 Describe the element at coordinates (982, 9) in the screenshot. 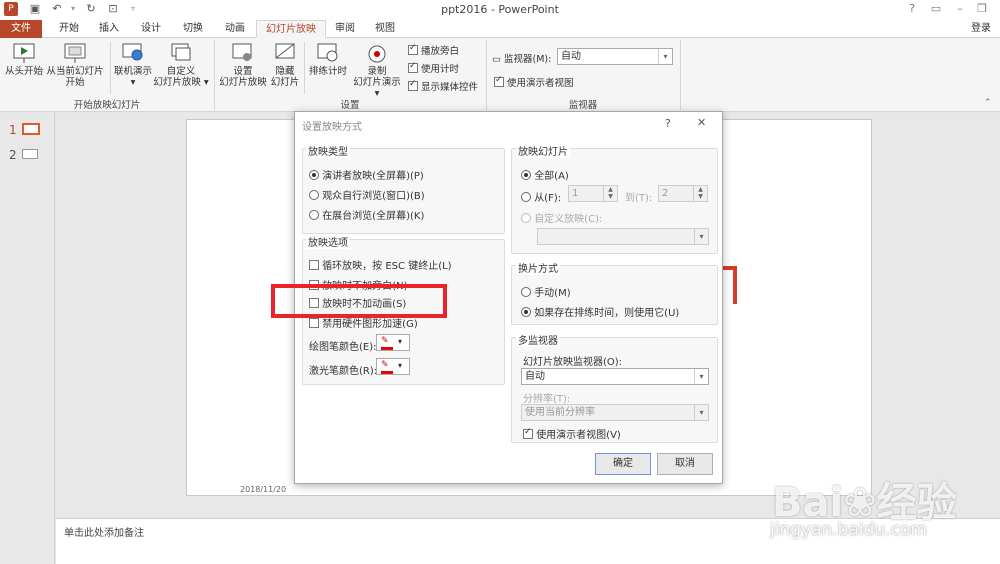

I see `restore-icon: ❐` at that location.